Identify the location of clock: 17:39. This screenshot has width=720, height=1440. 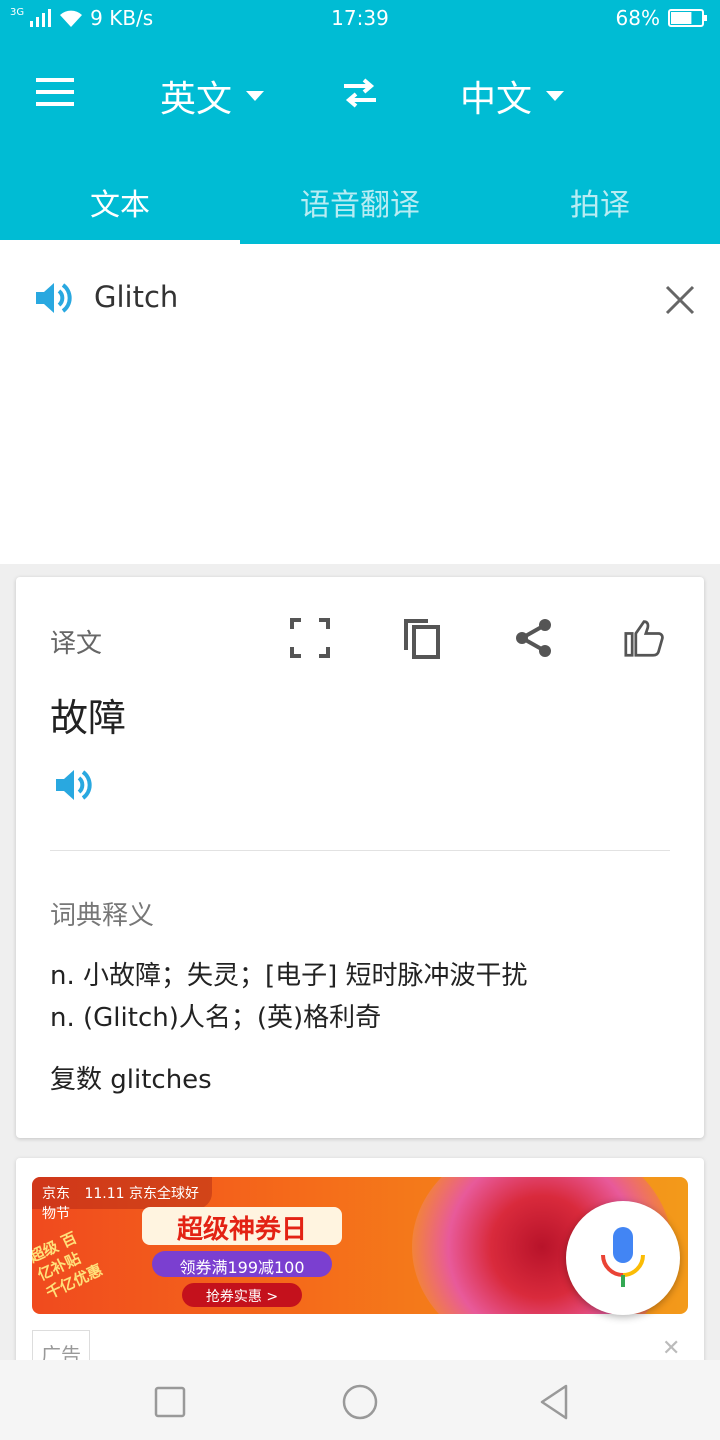
(360, 18).